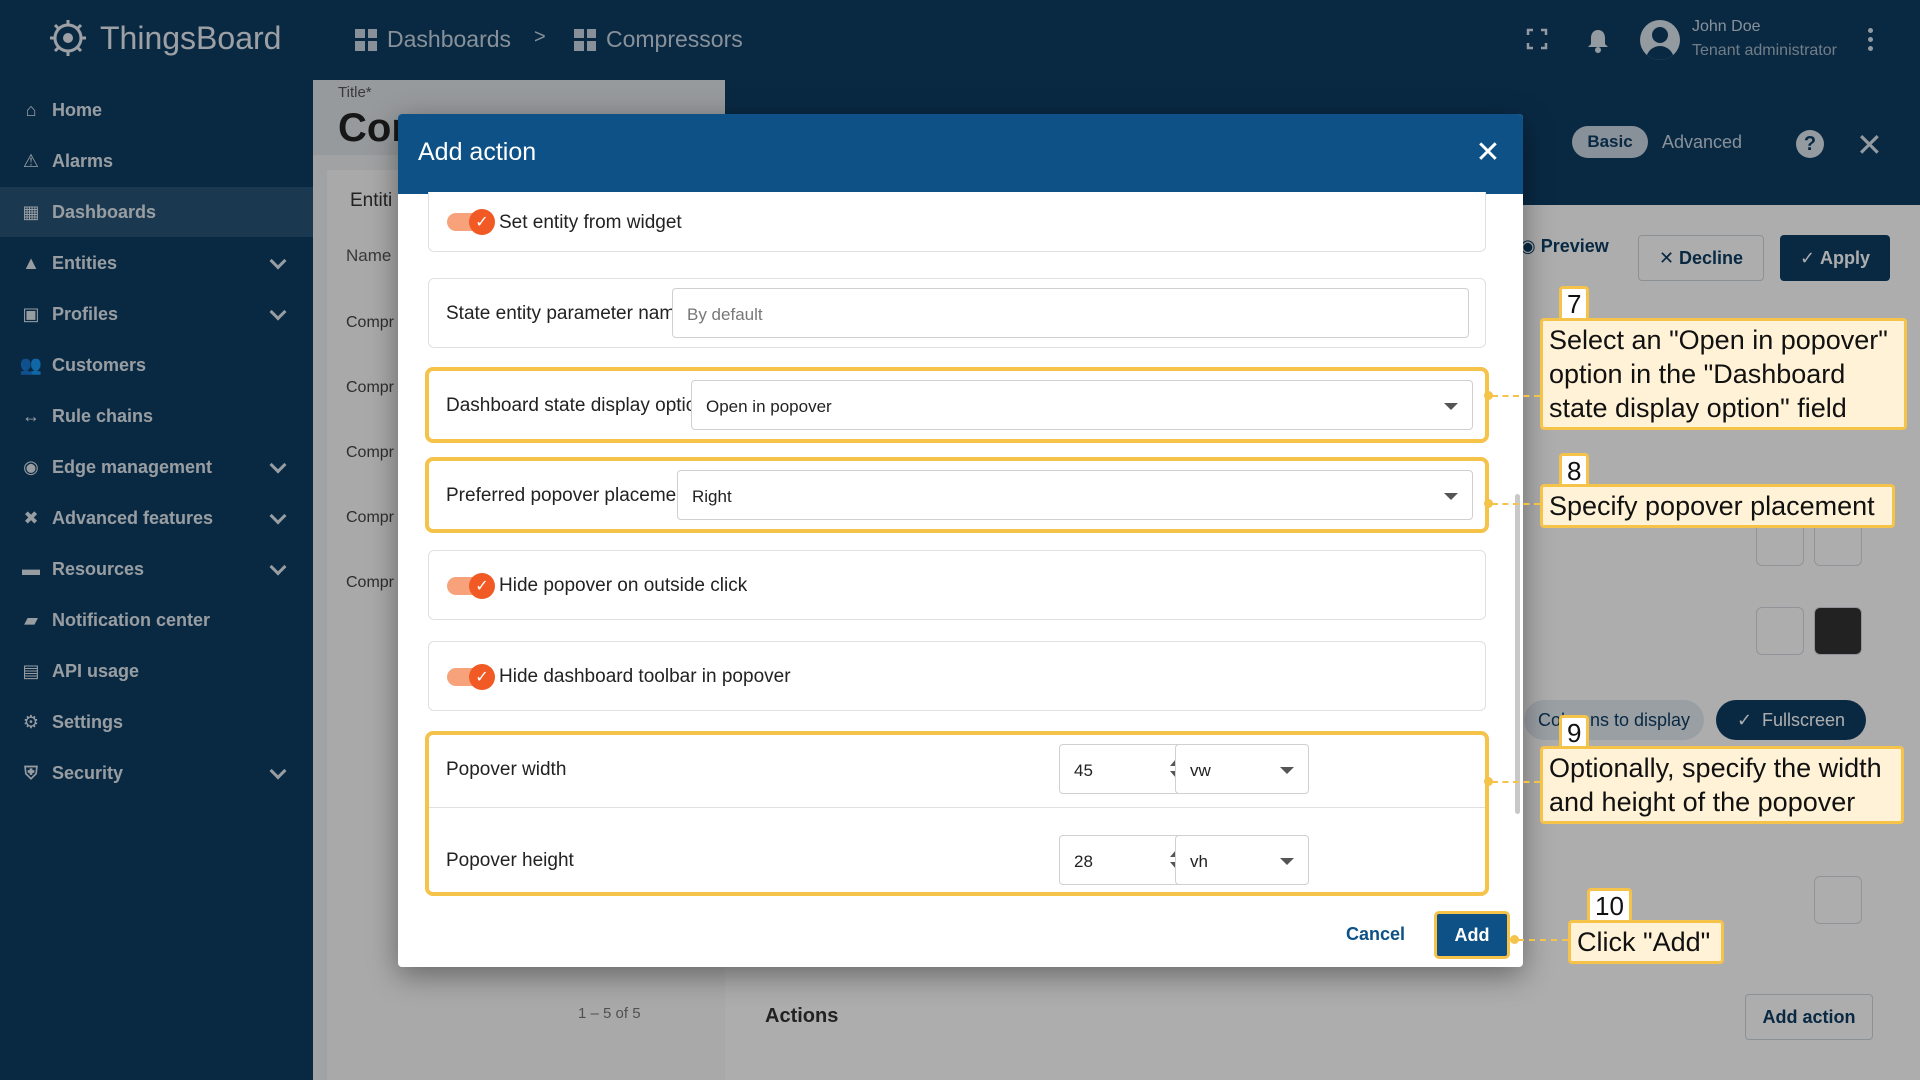  What do you see at coordinates (1083, 770) in the screenshot?
I see `popover-width-value: 45` at bounding box center [1083, 770].